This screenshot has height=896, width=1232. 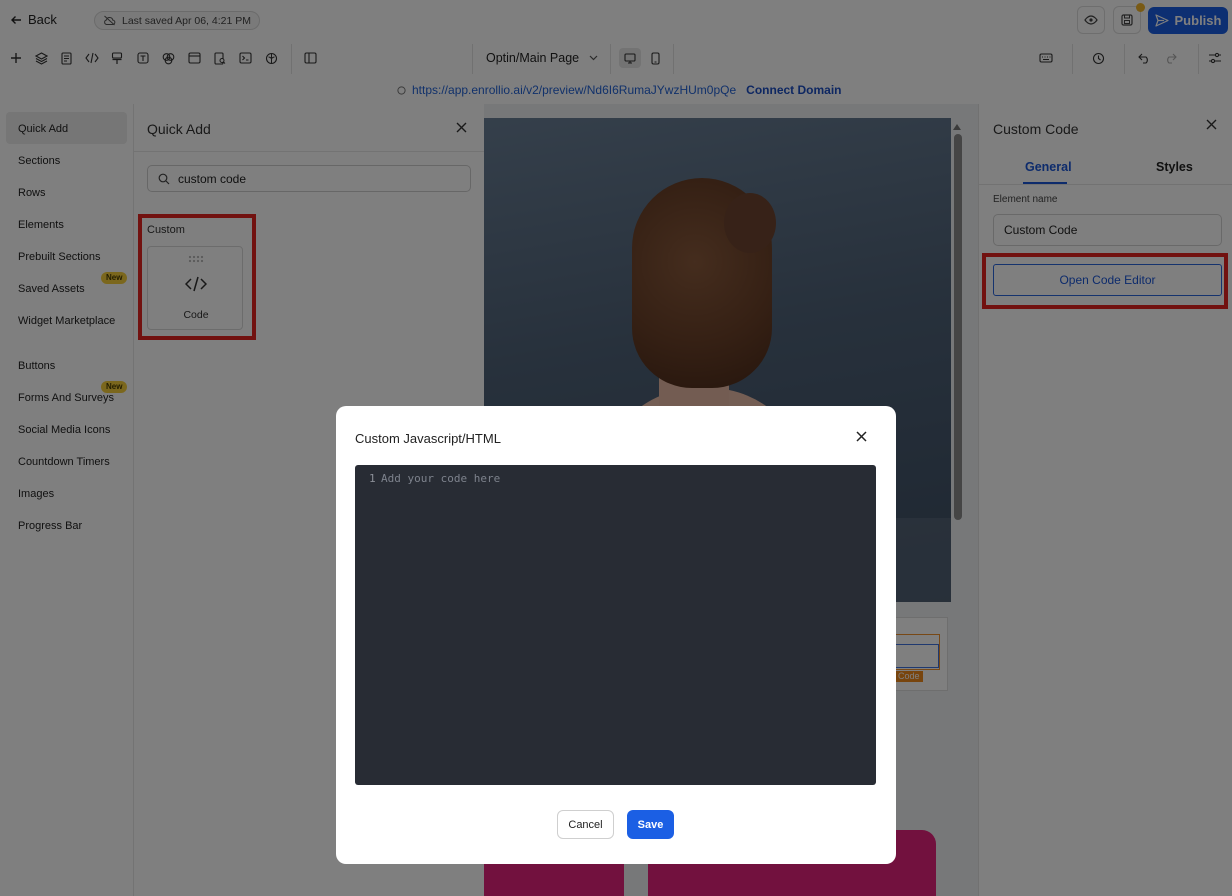 I want to click on cancel-button: Cancel, so click(x=585, y=824).